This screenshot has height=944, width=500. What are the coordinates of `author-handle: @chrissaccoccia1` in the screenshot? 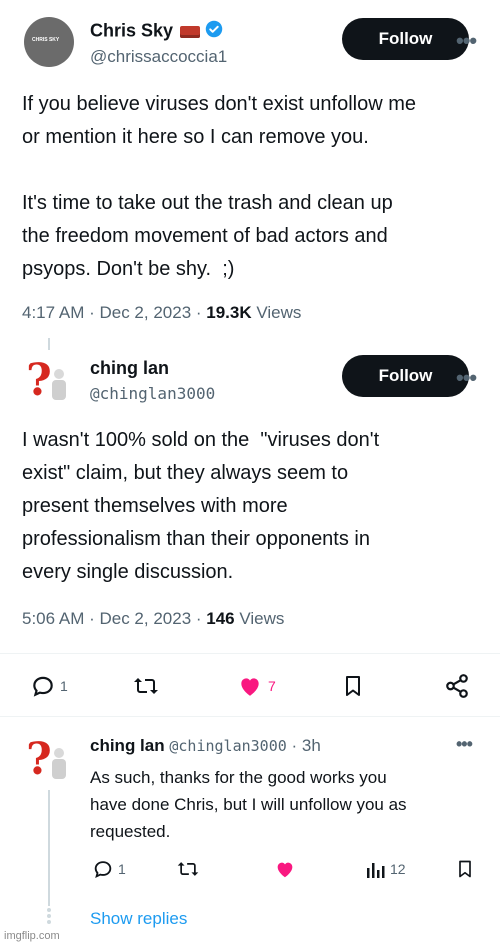 It's located at (158, 57).